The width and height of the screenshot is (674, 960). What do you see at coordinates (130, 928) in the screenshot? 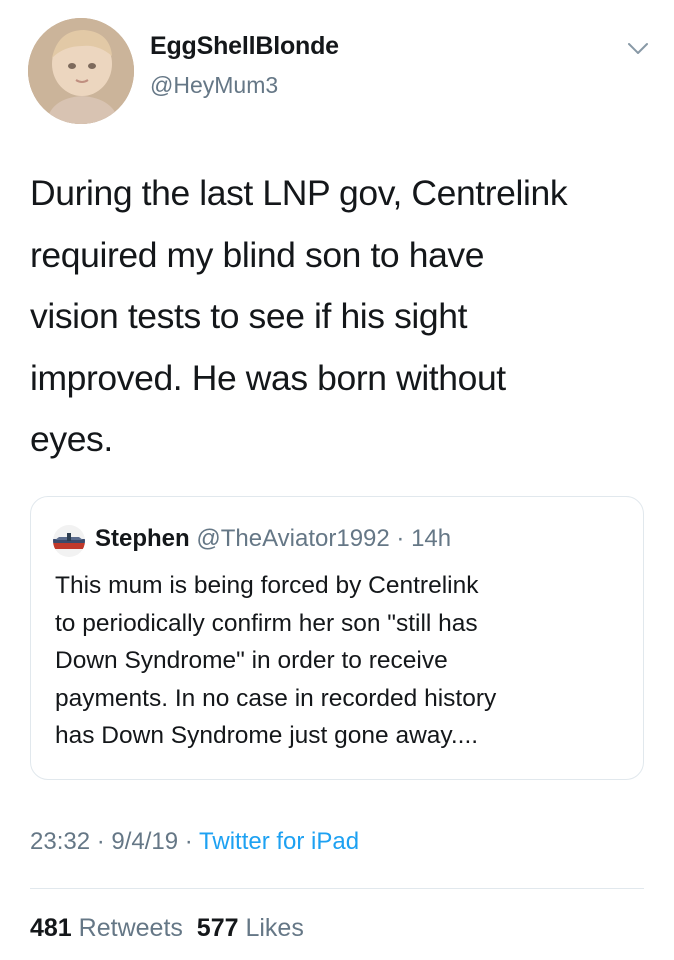
I see `retweets-label: Retweets` at bounding box center [130, 928].